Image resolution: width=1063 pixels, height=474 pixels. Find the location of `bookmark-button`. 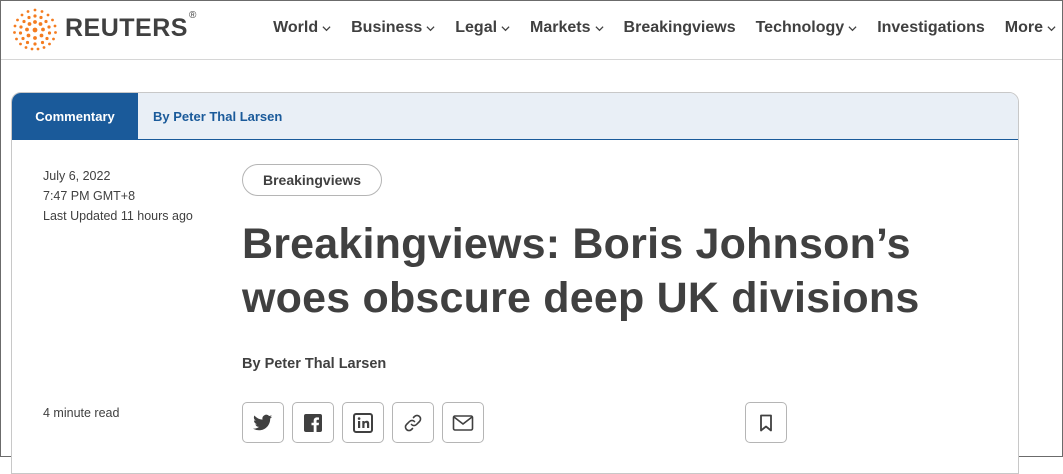

bookmark-button is located at coordinates (766, 422).